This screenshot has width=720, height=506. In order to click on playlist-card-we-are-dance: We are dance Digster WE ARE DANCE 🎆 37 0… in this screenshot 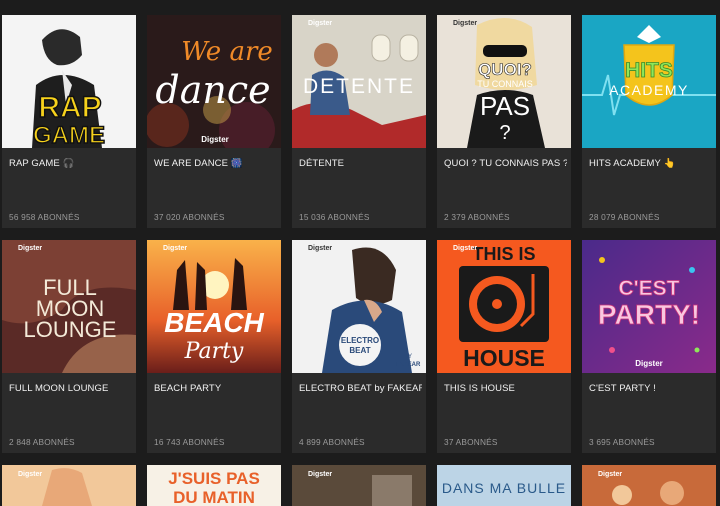, I will do `click(214, 121)`.